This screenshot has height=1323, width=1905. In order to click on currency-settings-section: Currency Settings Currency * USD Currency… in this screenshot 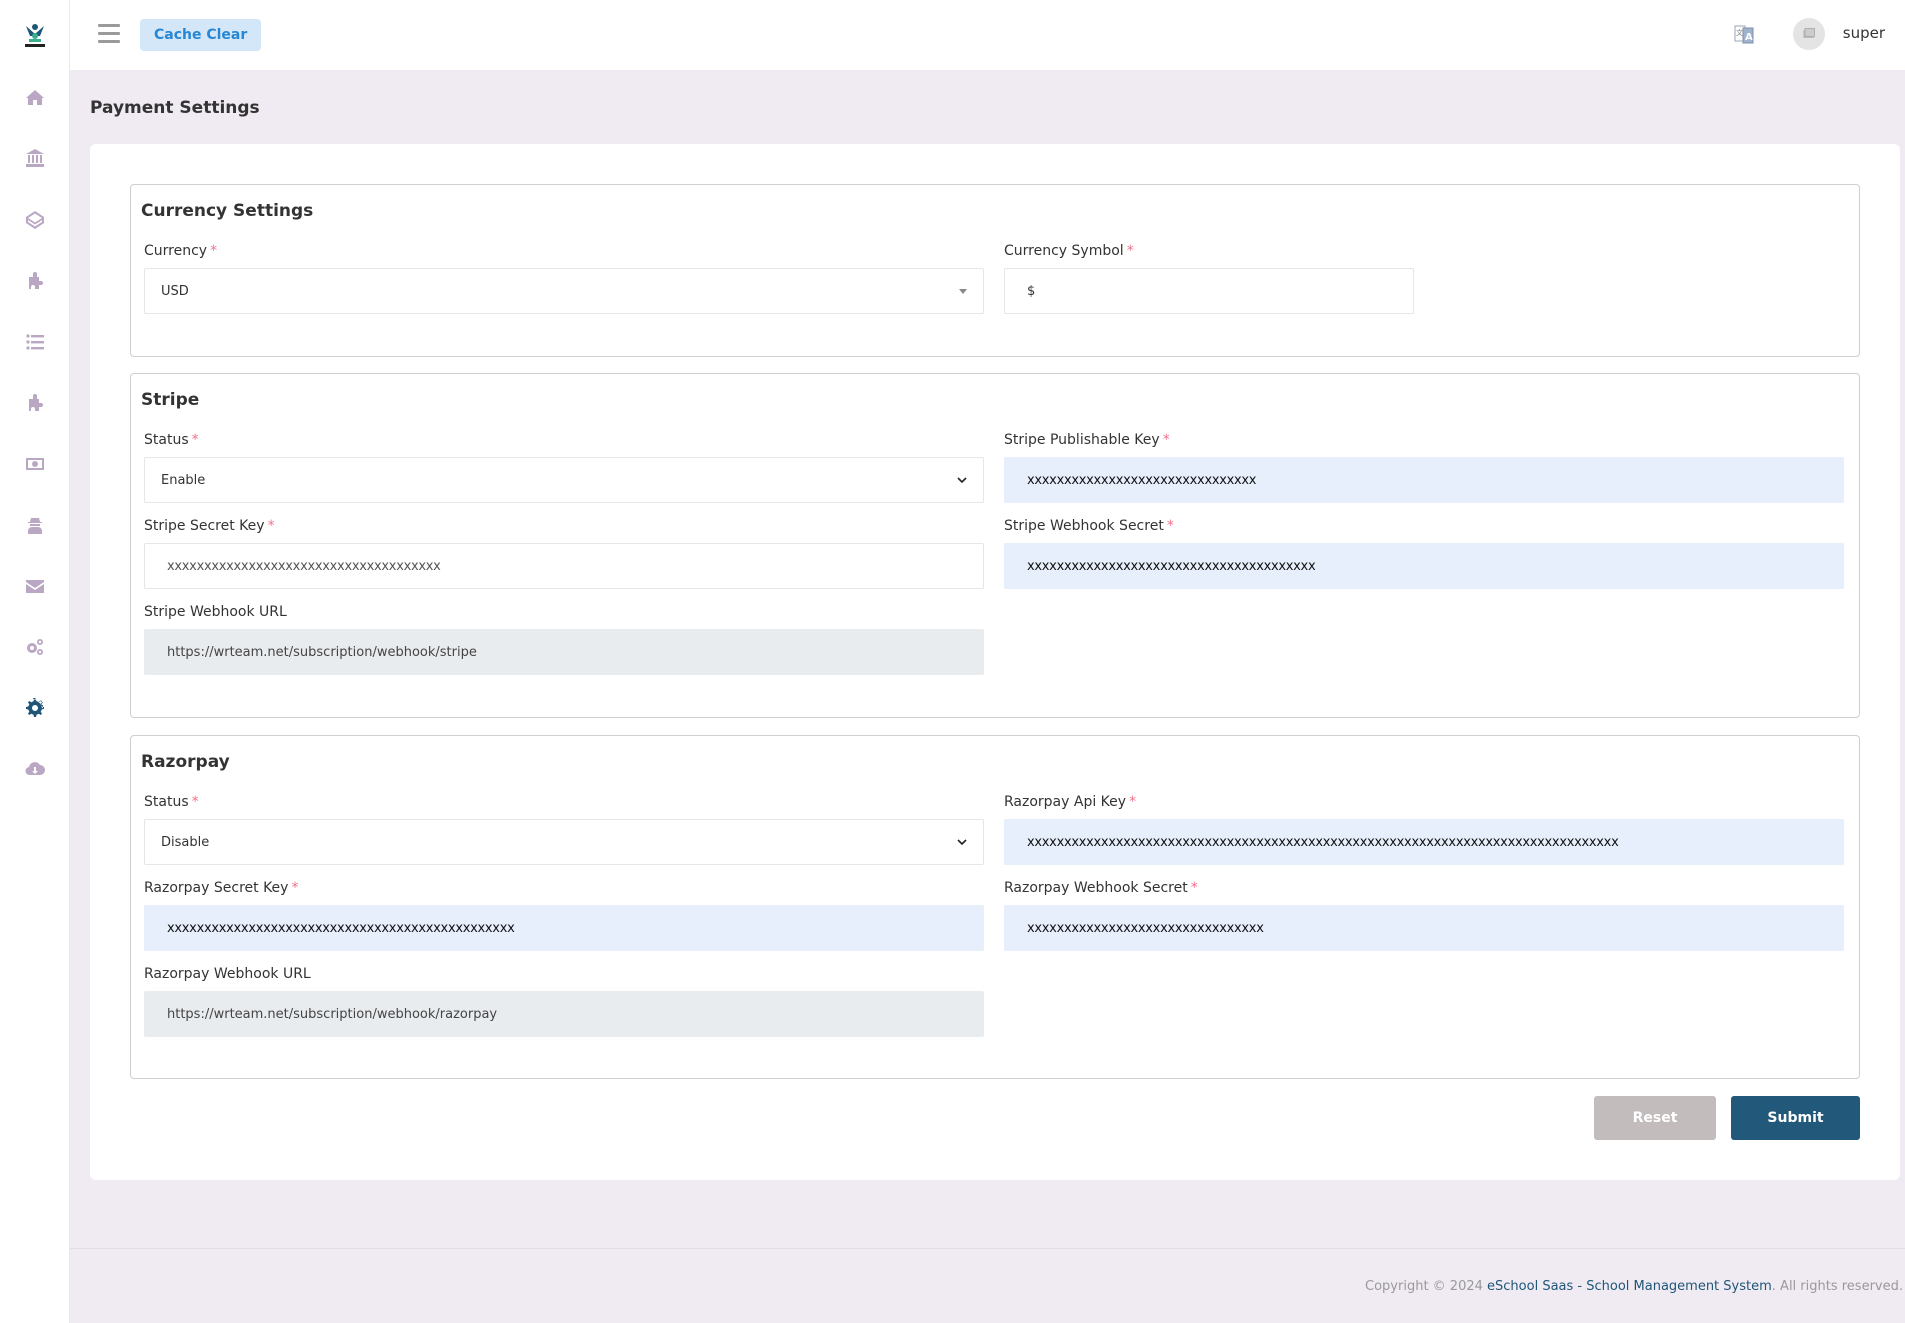, I will do `click(995, 270)`.